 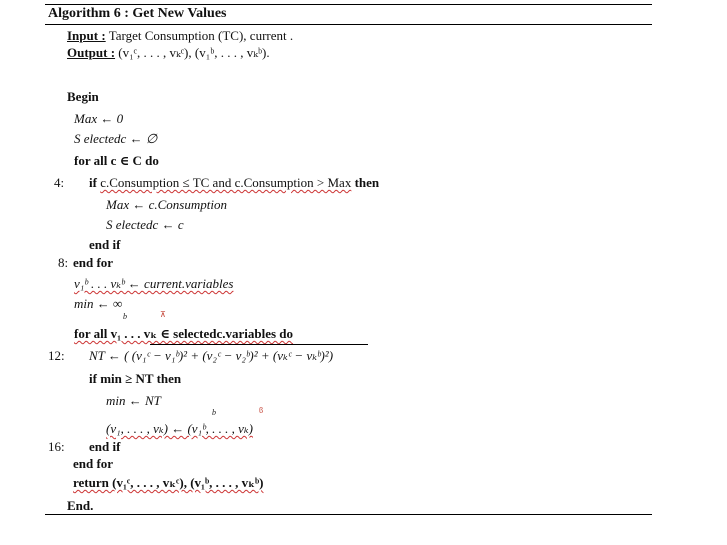 I want to click on min-sub-mark: ⊼, so click(x=163, y=314).